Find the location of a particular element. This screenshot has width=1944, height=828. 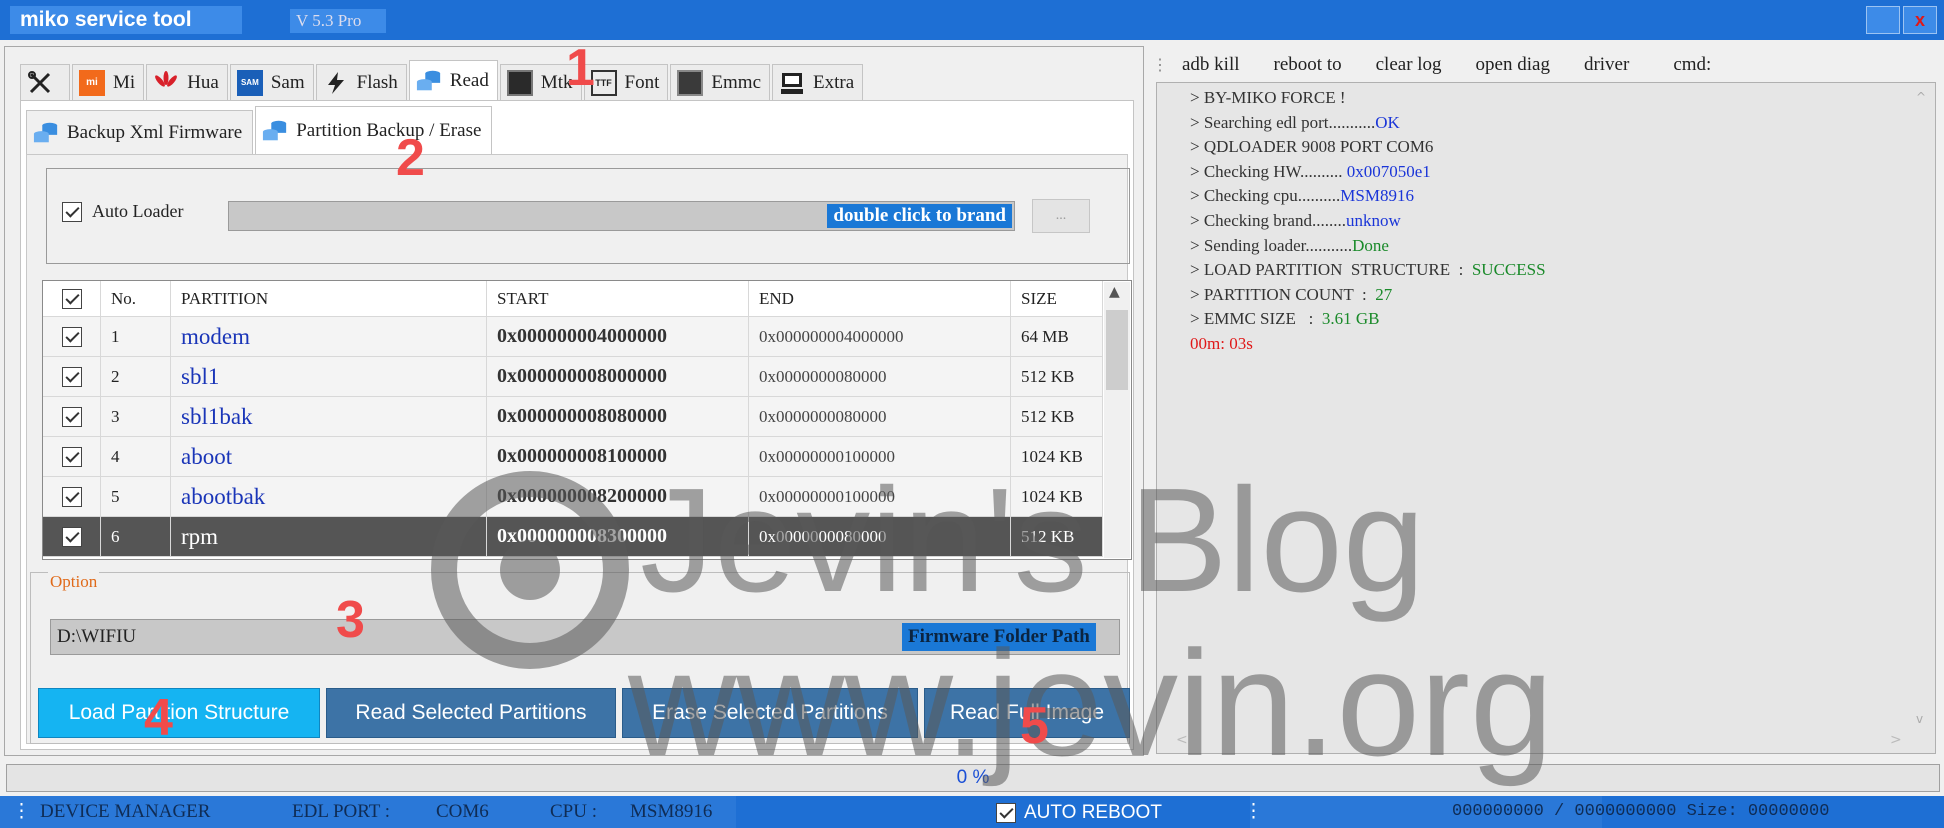

log-line: > LOAD PARTITION STRUCTURE : SUCCESS is located at coordinates (1368, 270).